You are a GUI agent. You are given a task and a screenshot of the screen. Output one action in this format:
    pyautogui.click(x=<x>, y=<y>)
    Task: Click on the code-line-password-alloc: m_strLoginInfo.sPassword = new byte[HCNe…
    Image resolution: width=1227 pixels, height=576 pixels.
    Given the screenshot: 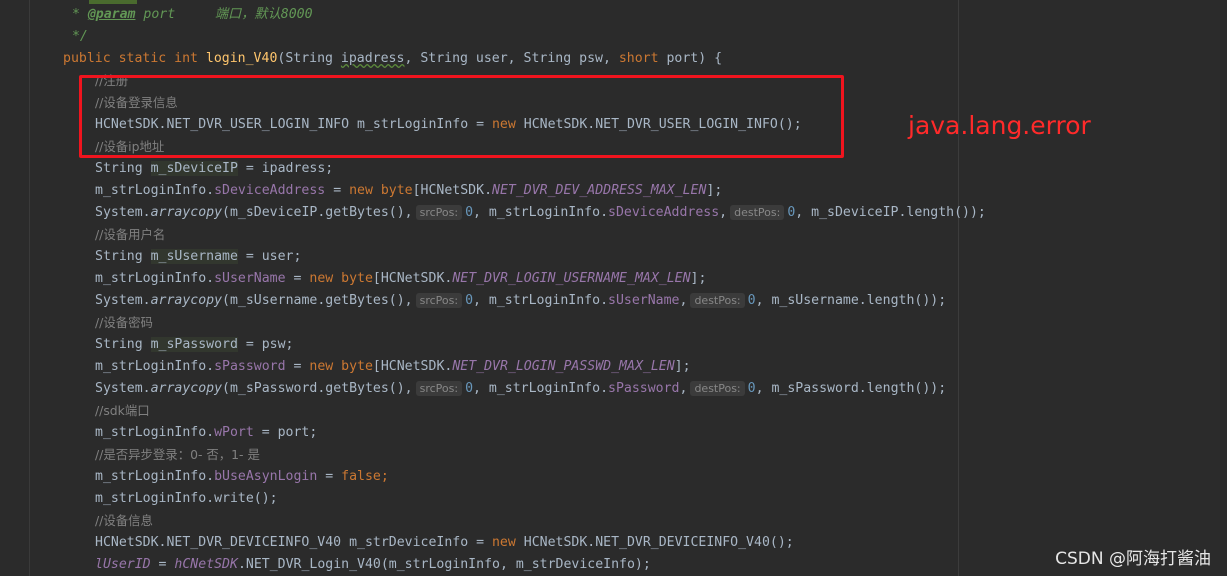 What is the action you would take?
    pyautogui.click(x=393, y=366)
    